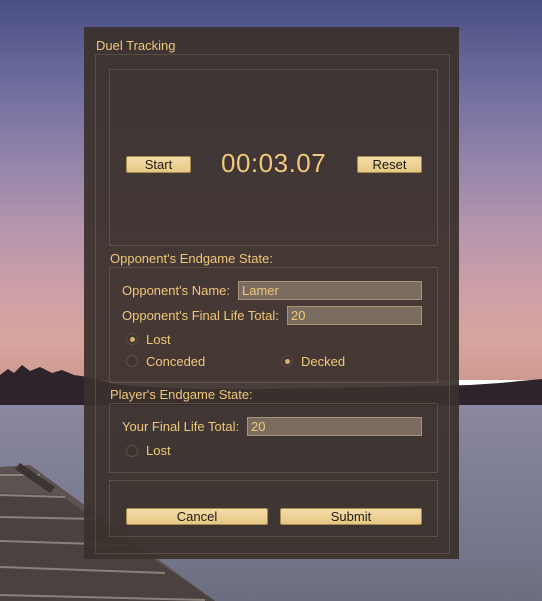 This screenshot has width=542, height=601. What do you see at coordinates (181, 394) in the screenshot?
I see `player-section-label: Player's Endgame State:` at bounding box center [181, 394].